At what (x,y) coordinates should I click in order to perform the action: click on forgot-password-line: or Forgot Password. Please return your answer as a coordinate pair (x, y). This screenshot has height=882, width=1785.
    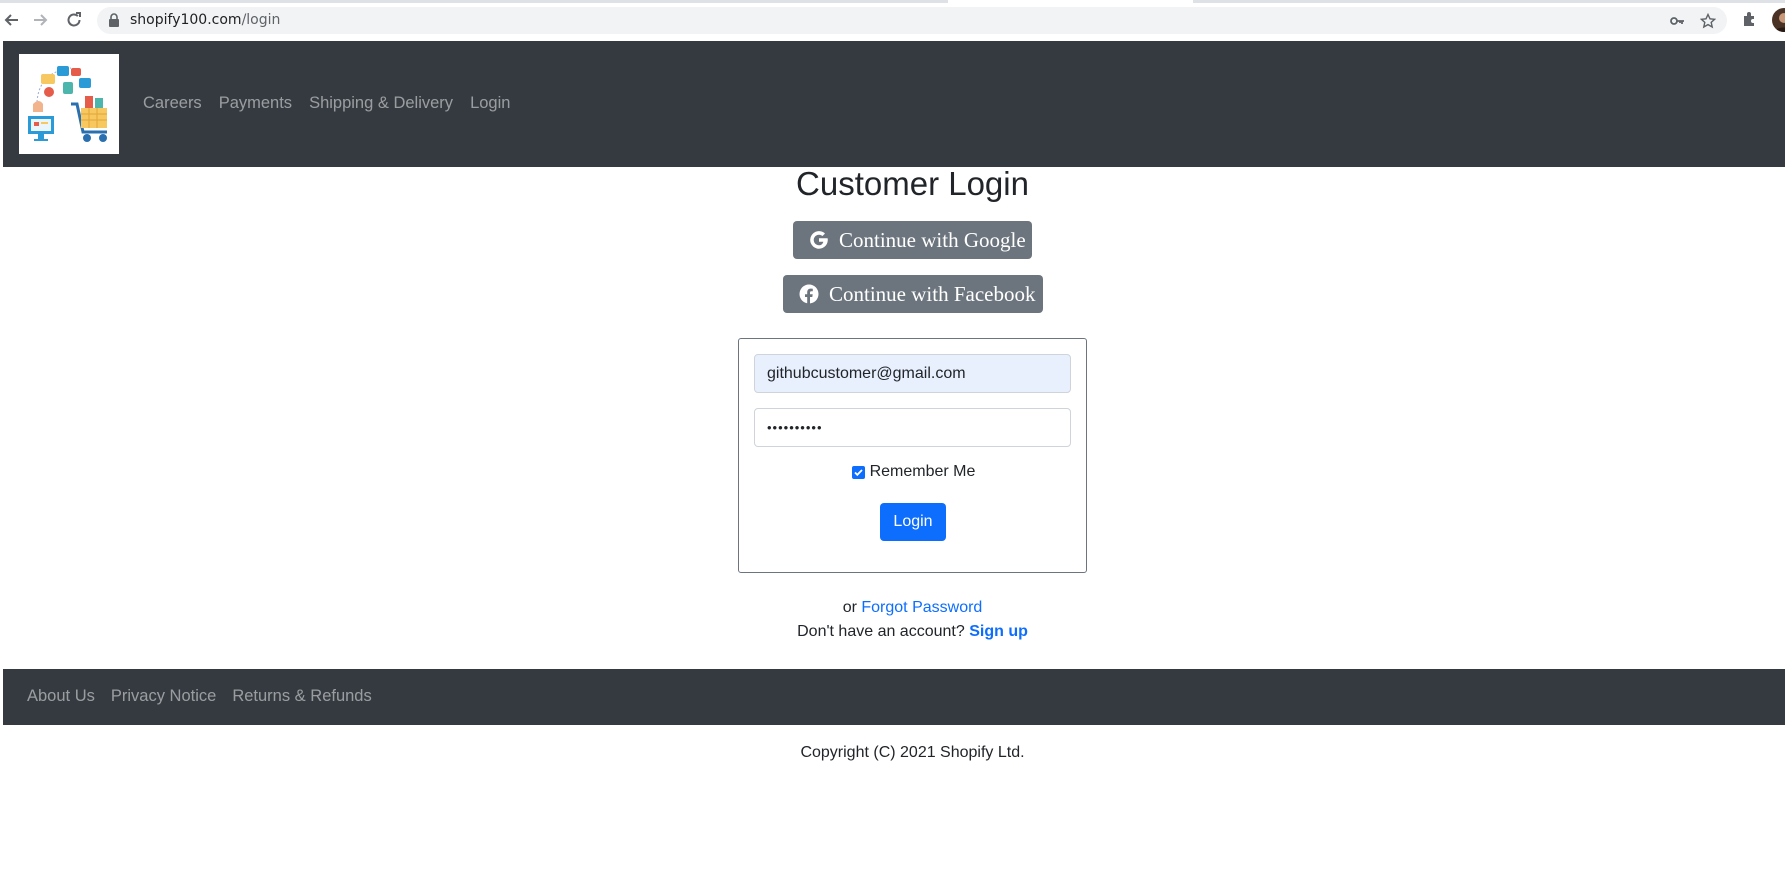
    Looking at the image, I should click on (892, 608).